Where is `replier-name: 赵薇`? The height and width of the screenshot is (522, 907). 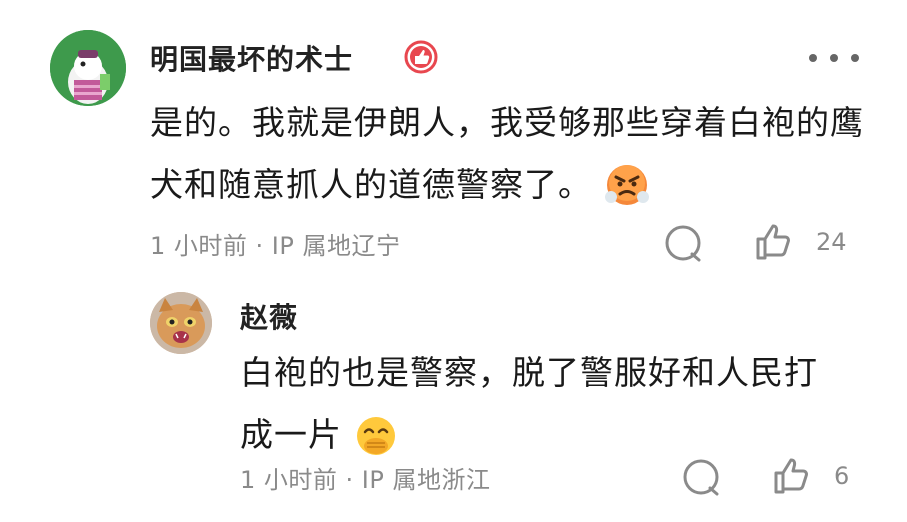 replier-name: 赵薇 is located at coordinates (269, 316).